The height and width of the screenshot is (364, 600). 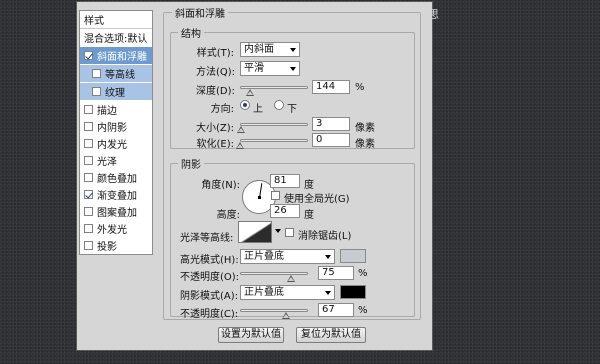 What do you see at coordinates (254, 68) in the screenshot?
I see `technique-value: 平滑` at bounding box center [254, 68].